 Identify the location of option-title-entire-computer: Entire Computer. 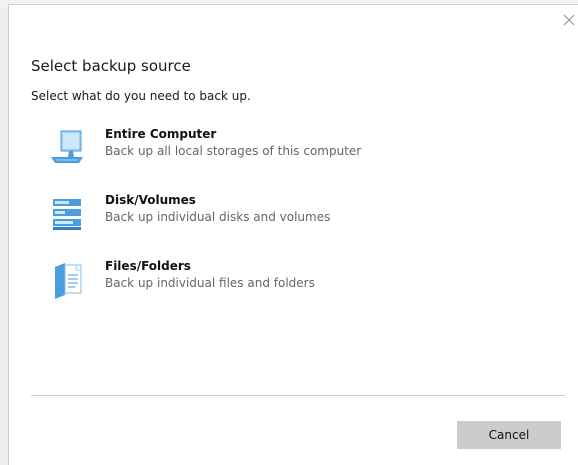
(161, 134).